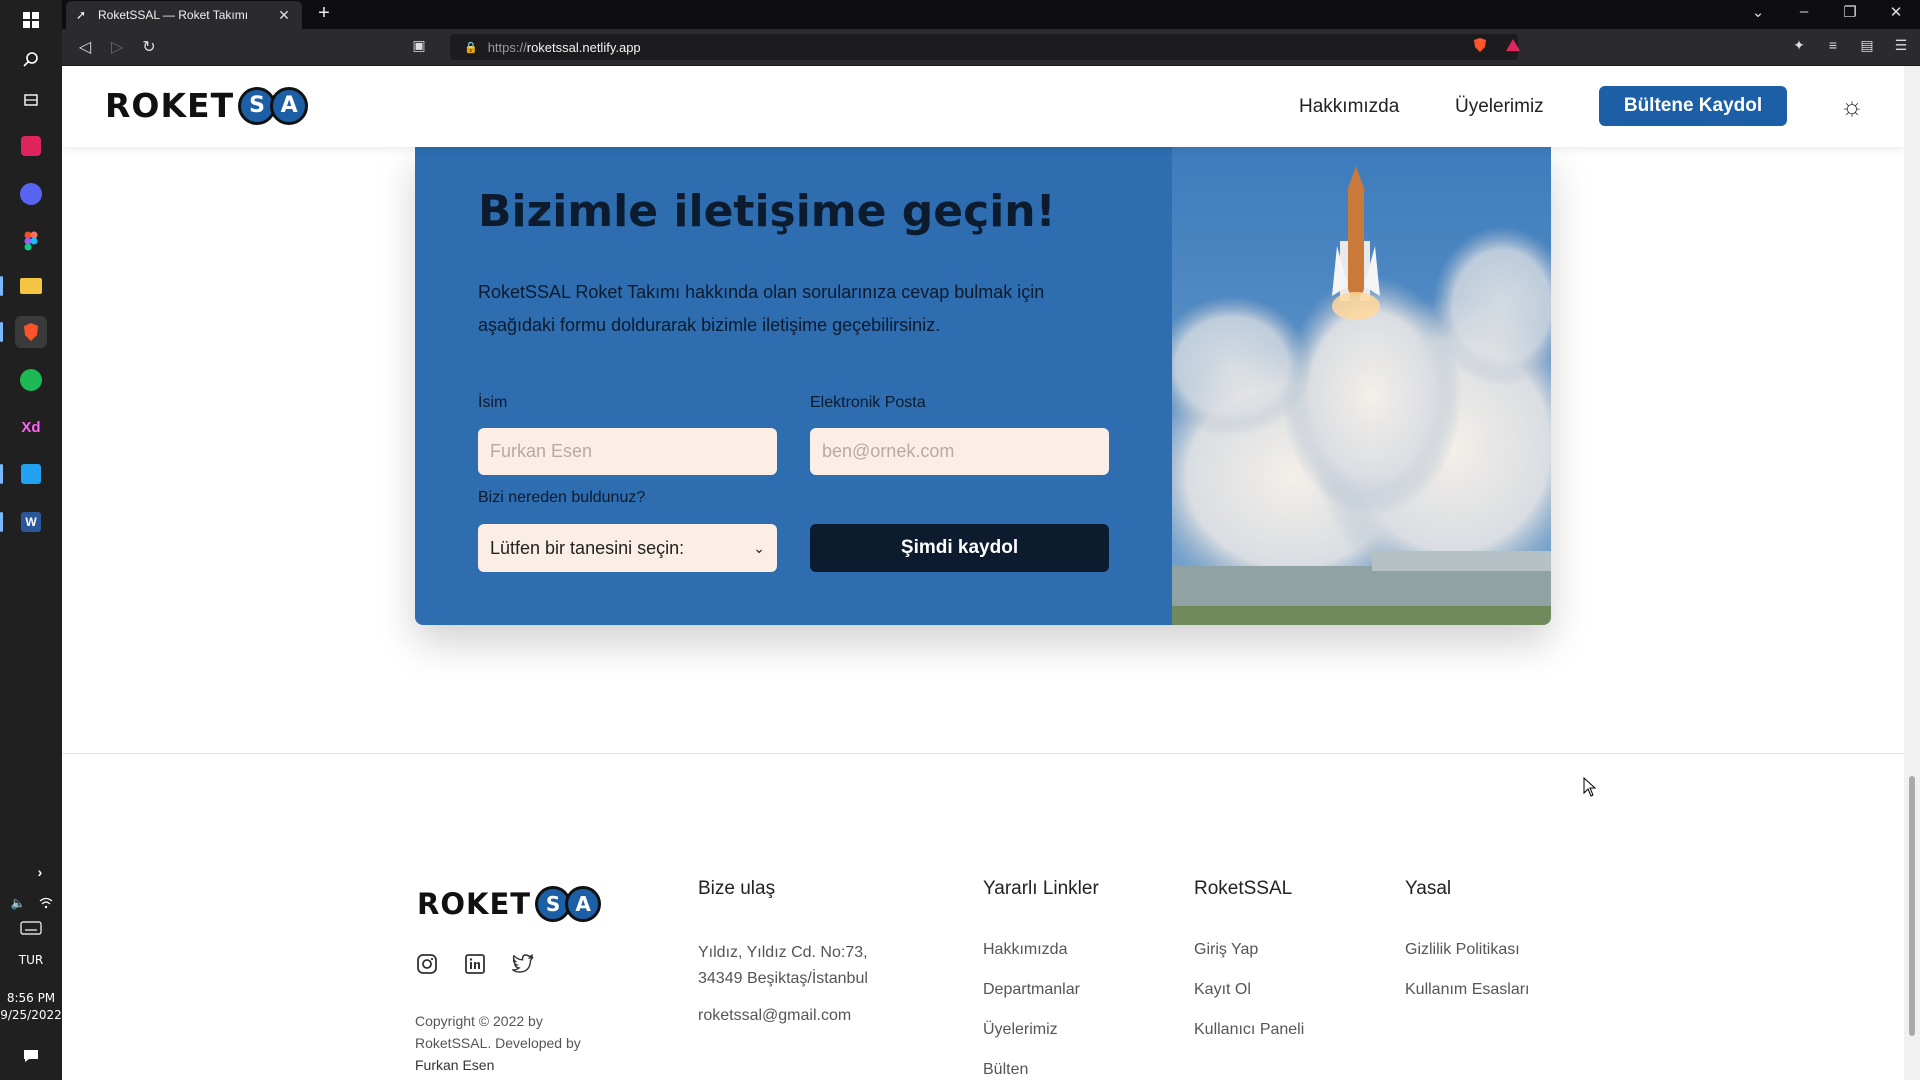 The image size is (1920, 1080). Describe the element at coordinates (1243, 888) in the screenshot. I see `footer-heading-account: RoketSSAL` at that location.